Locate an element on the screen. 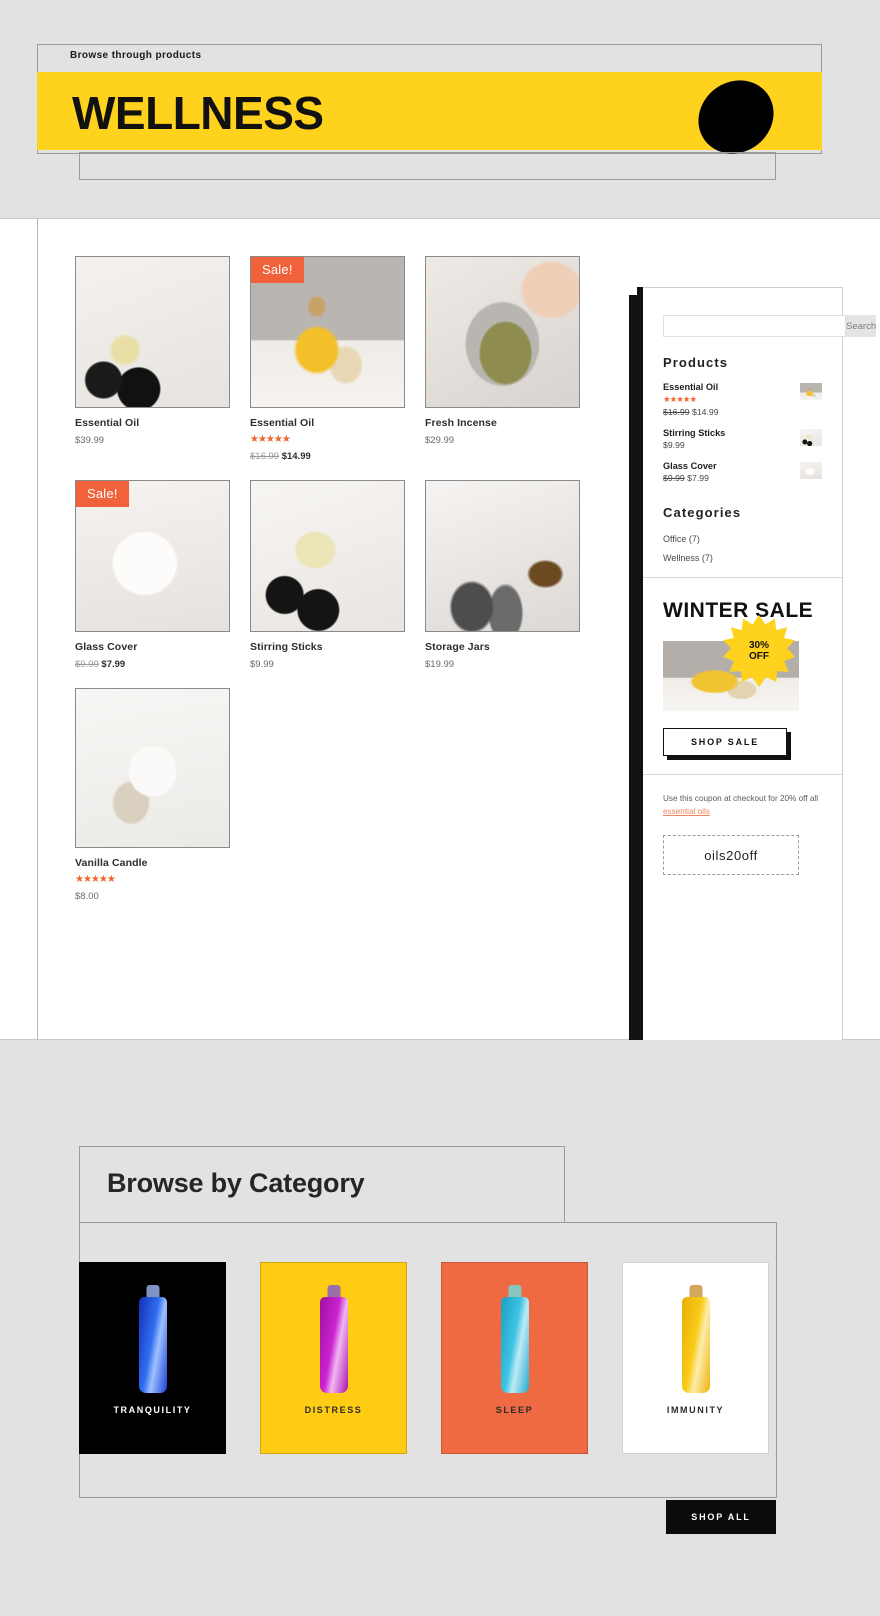 This screenshot has height=1616, width=880. product-card: Sale! Essential Oil ★★★★★ $16.99 $14.99 is located at coordinates (327, 359).